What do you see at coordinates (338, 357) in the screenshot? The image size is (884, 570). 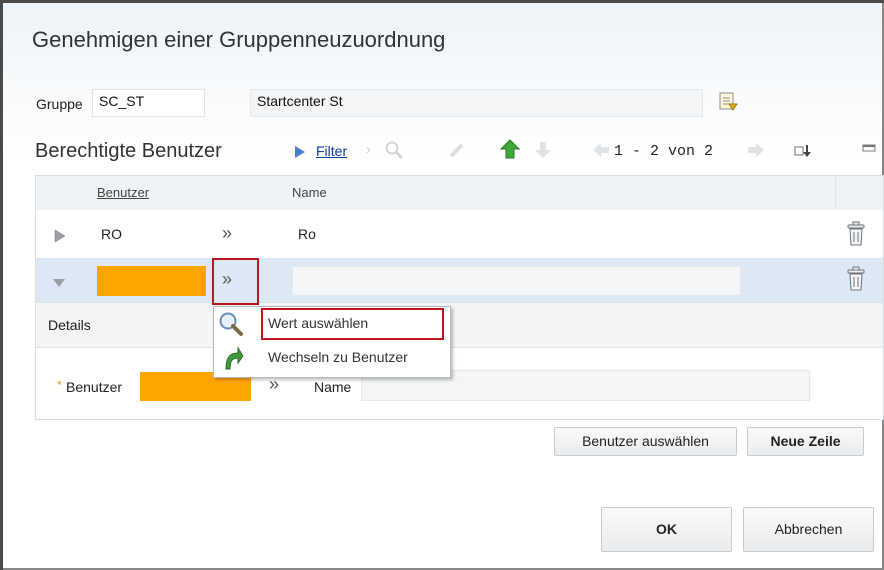 I see `menu-item-go-to-user: Wechseln zu Benutzer` at bounding box center [338, 357].